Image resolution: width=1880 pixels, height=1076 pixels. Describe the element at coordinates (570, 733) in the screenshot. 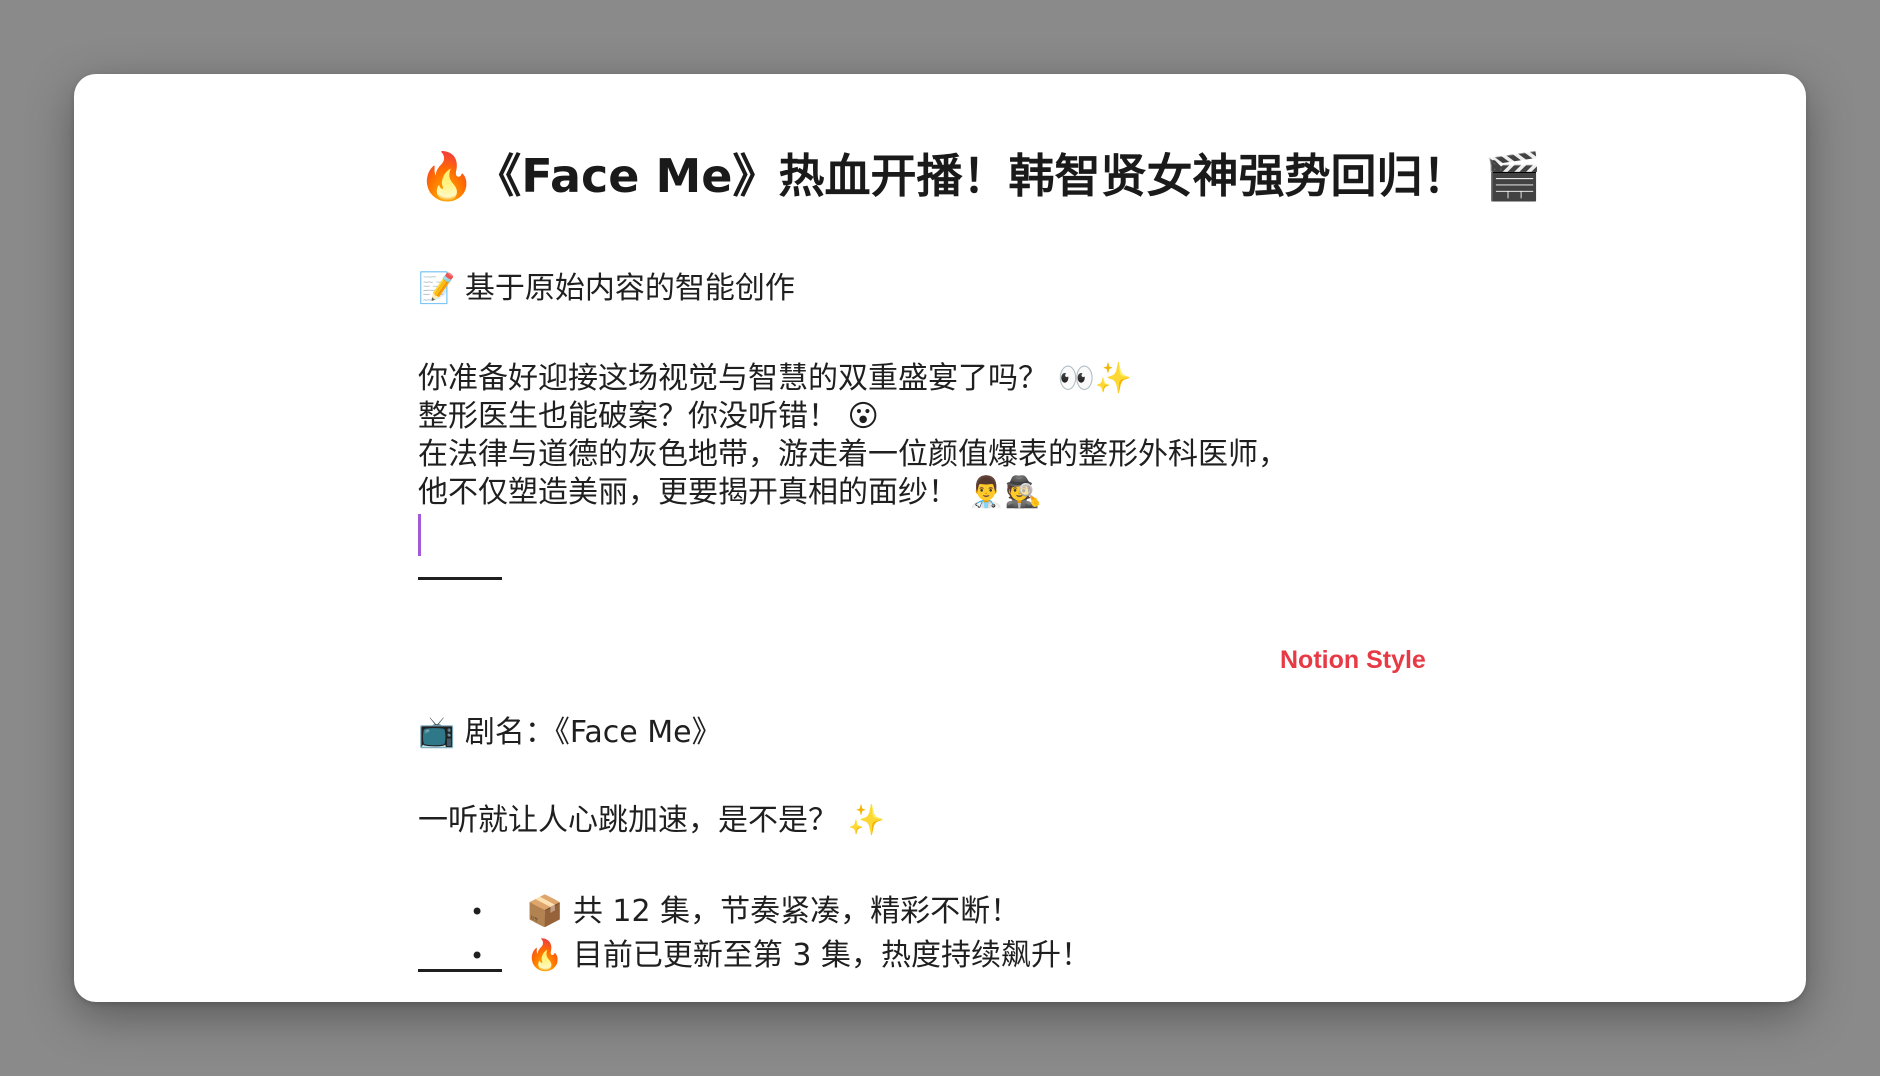

I see `show-name-line: 📺 剧名：《Face Me》` at that location.